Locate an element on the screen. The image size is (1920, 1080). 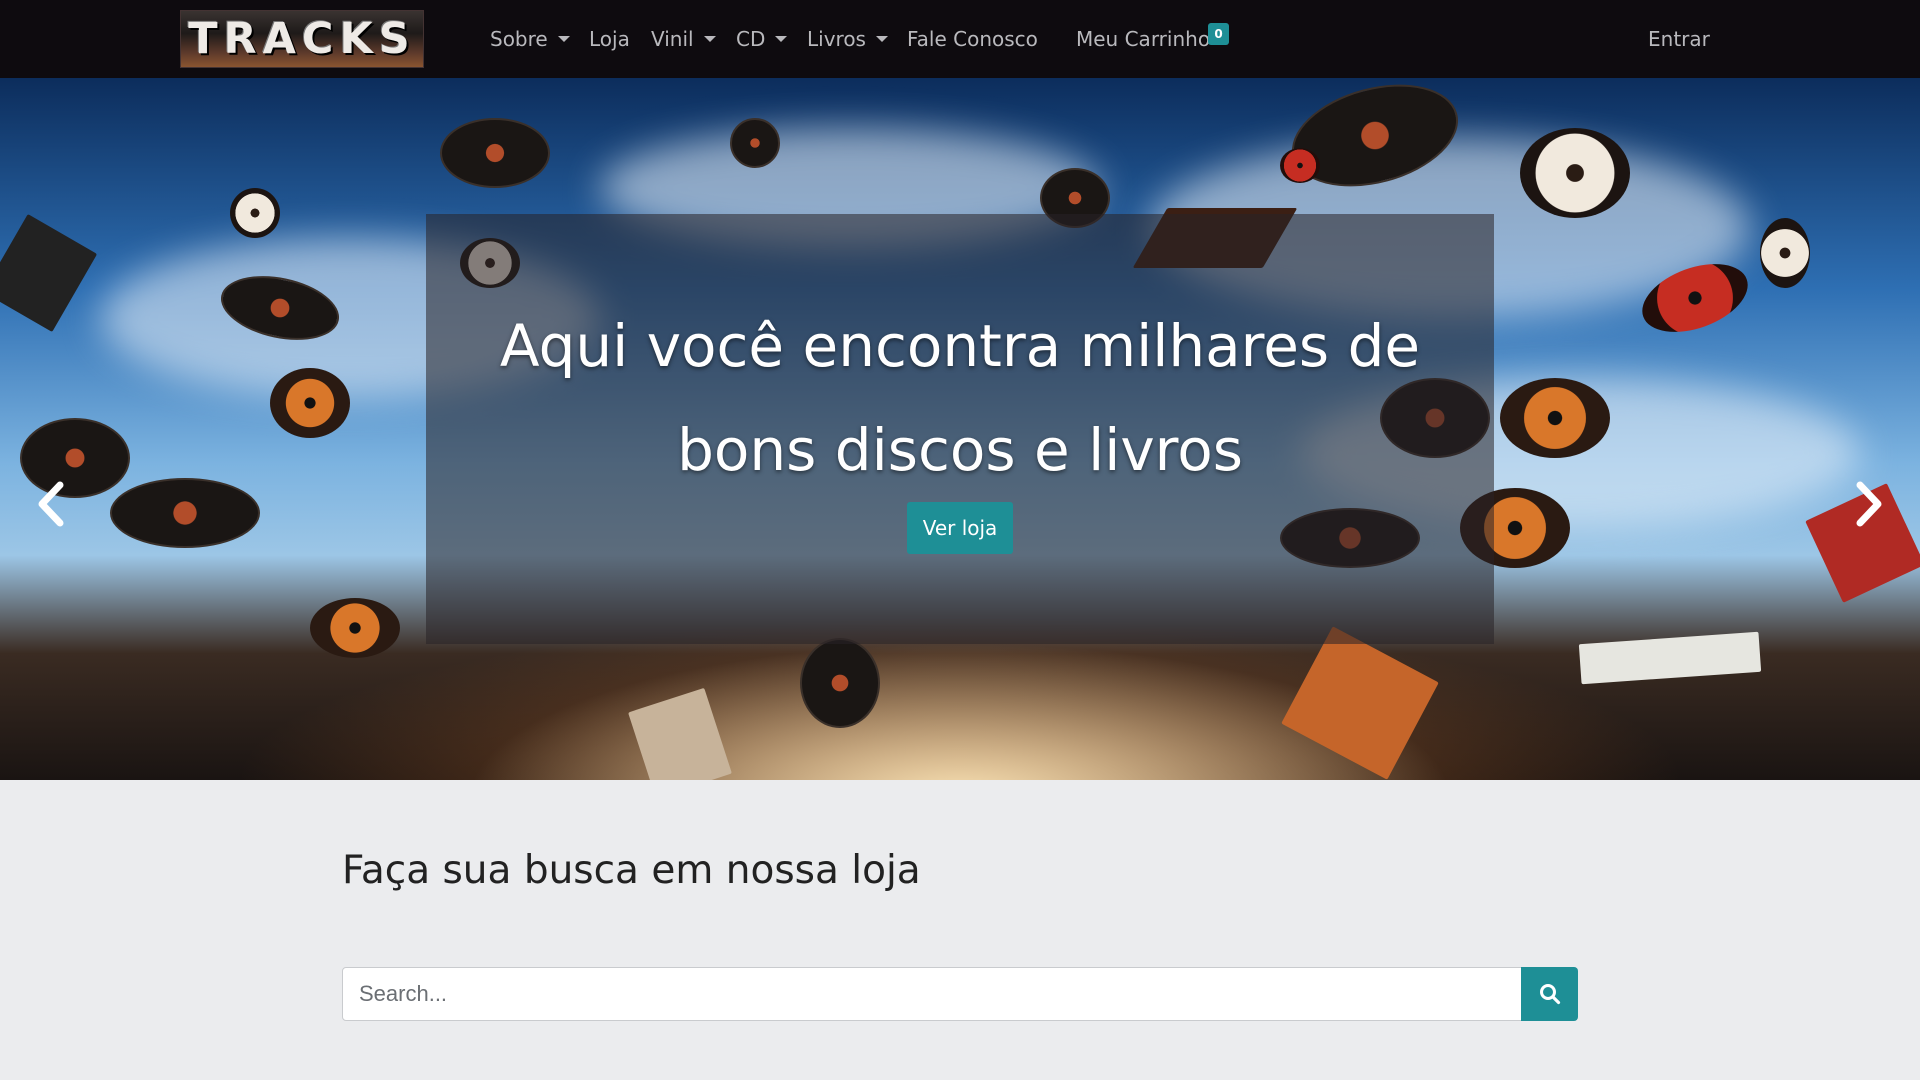
nav-item-label: Loja is located at coordinates (609, 39).